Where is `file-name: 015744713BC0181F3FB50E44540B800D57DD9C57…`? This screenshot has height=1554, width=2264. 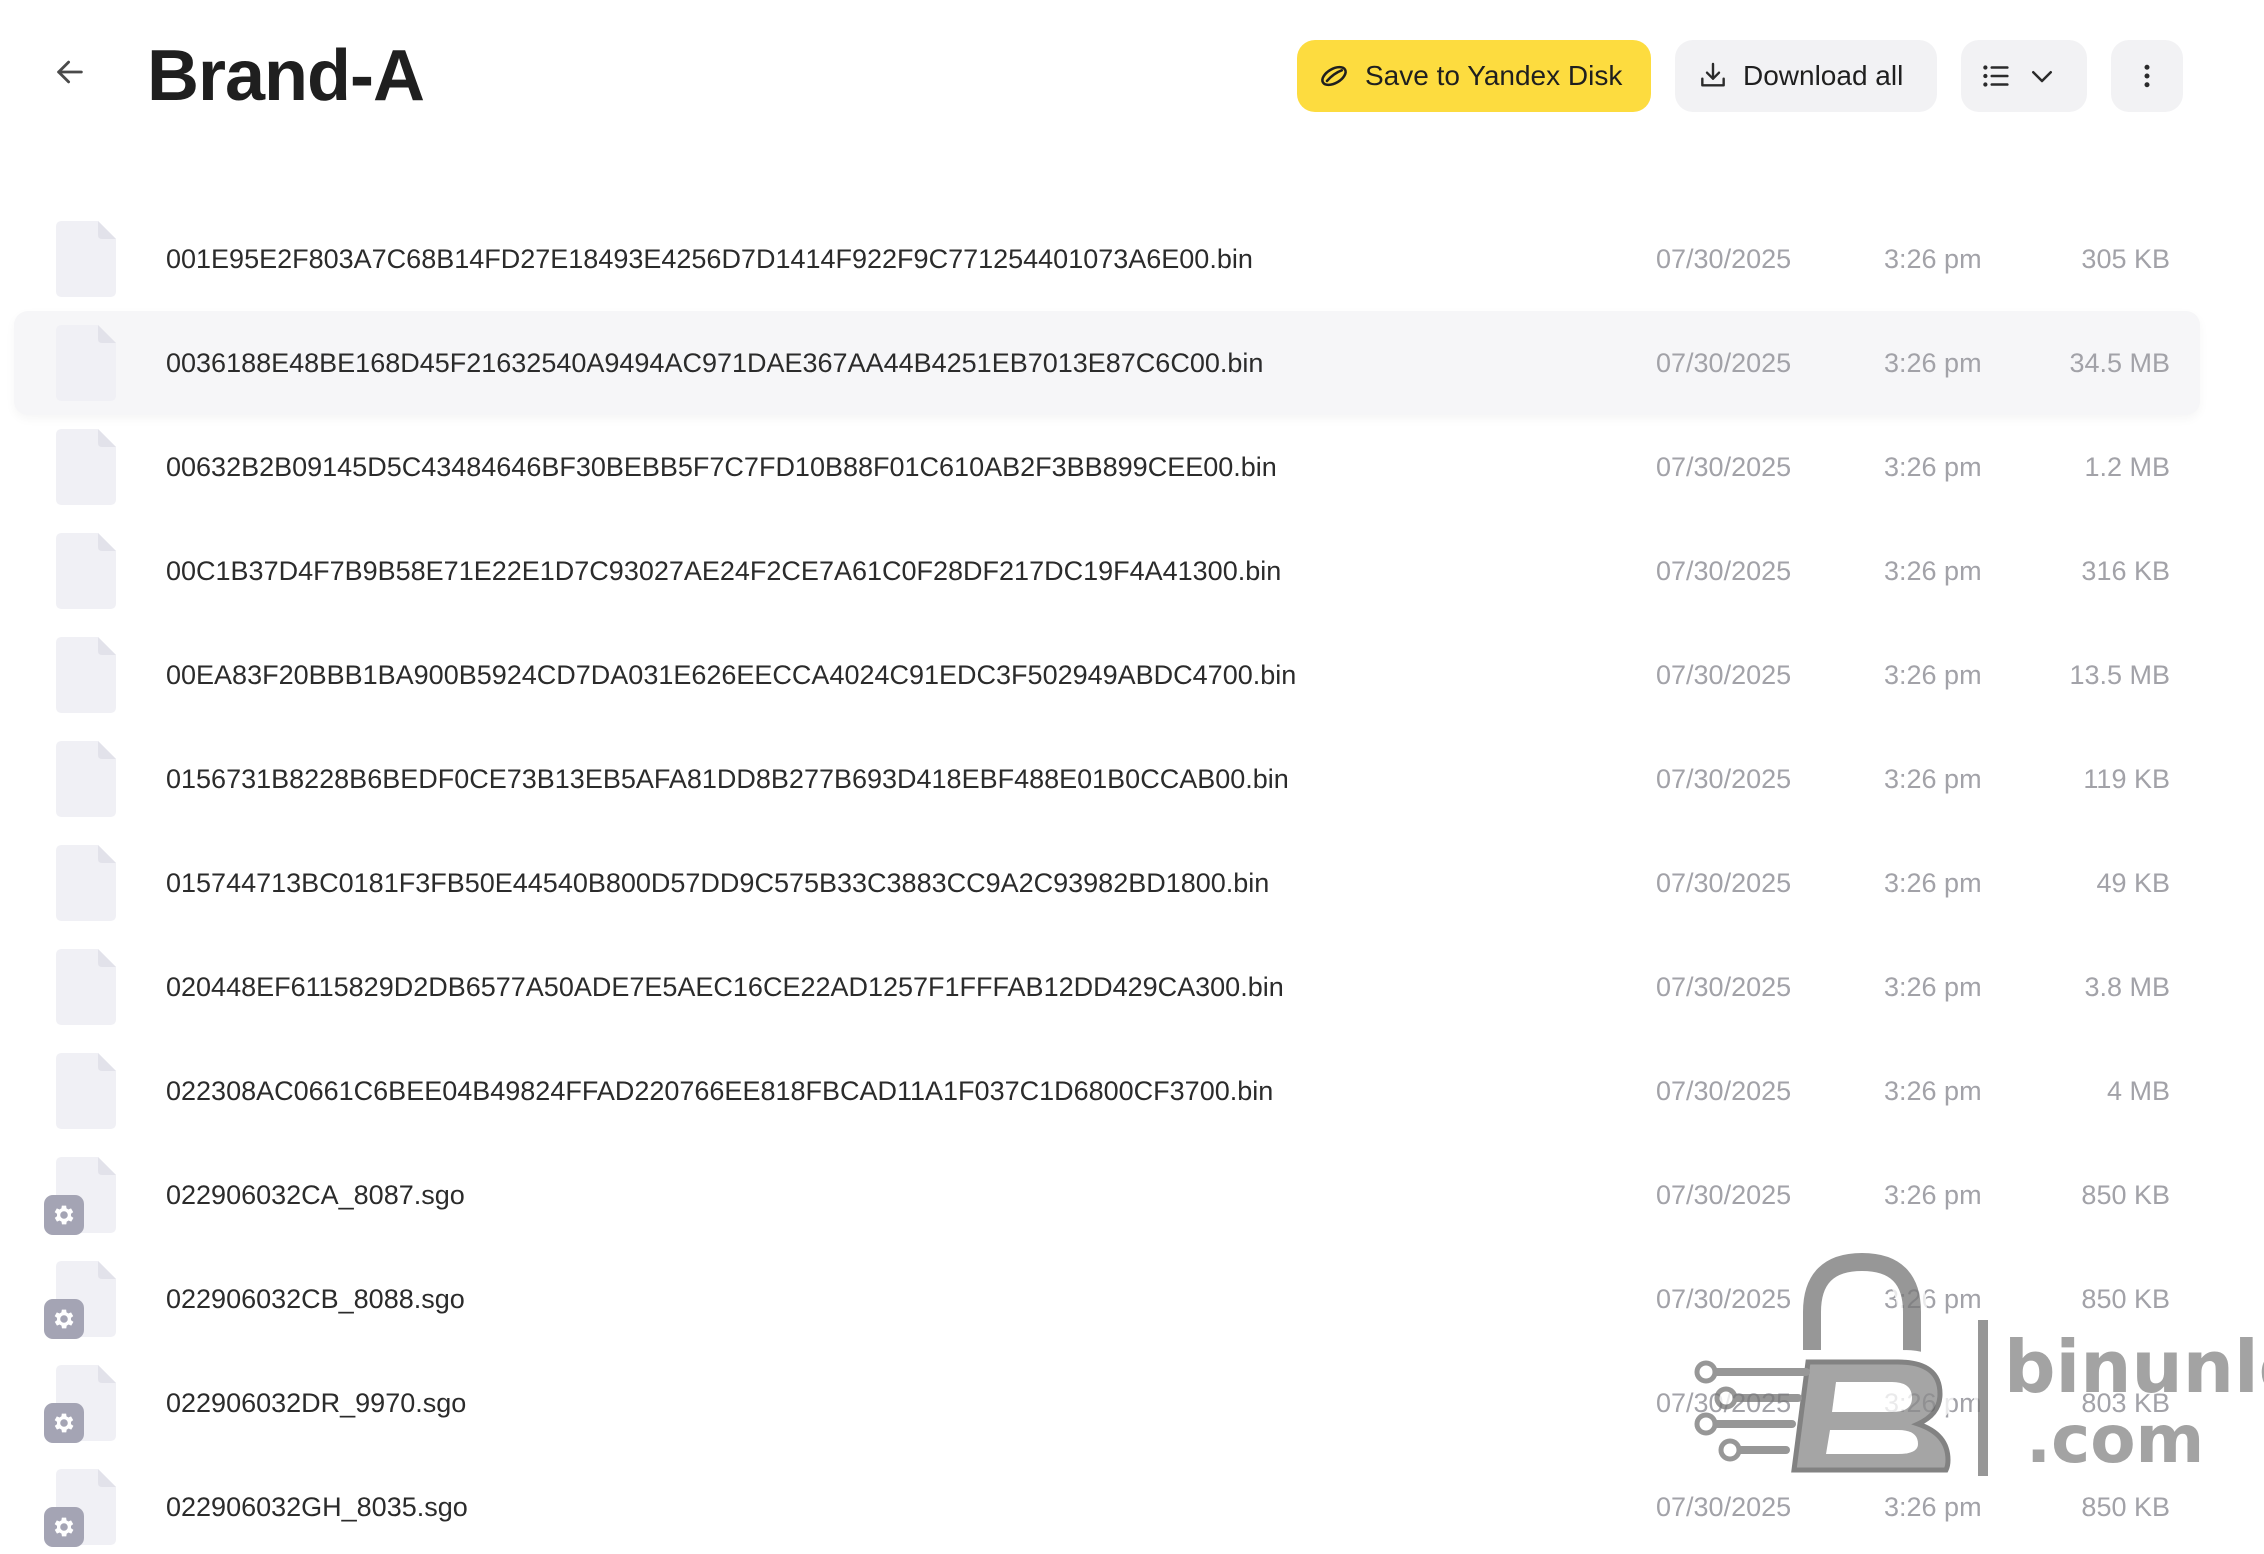
file-name: 015744713BC0181F3FB50E44540B800D57DD9C57… is located at coordinates (718, 883).